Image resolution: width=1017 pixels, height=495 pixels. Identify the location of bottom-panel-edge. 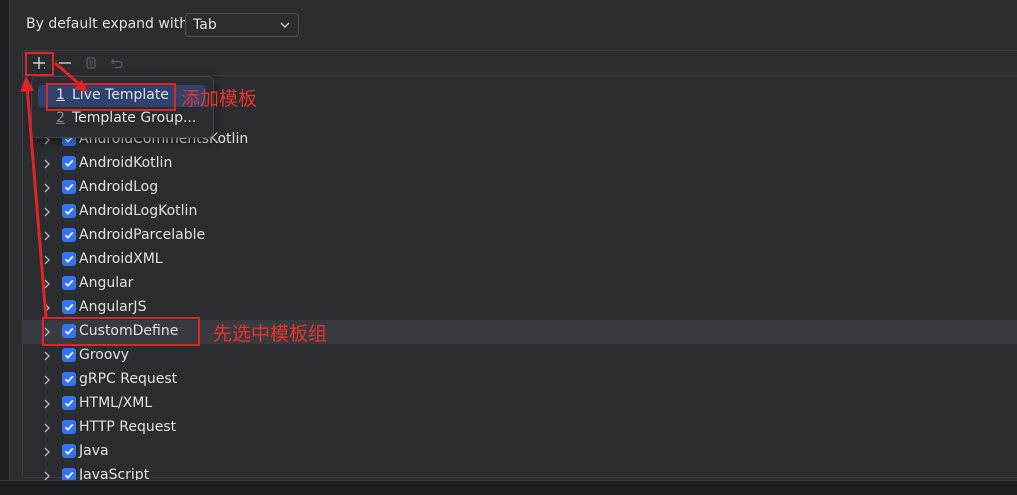
(508, 487).